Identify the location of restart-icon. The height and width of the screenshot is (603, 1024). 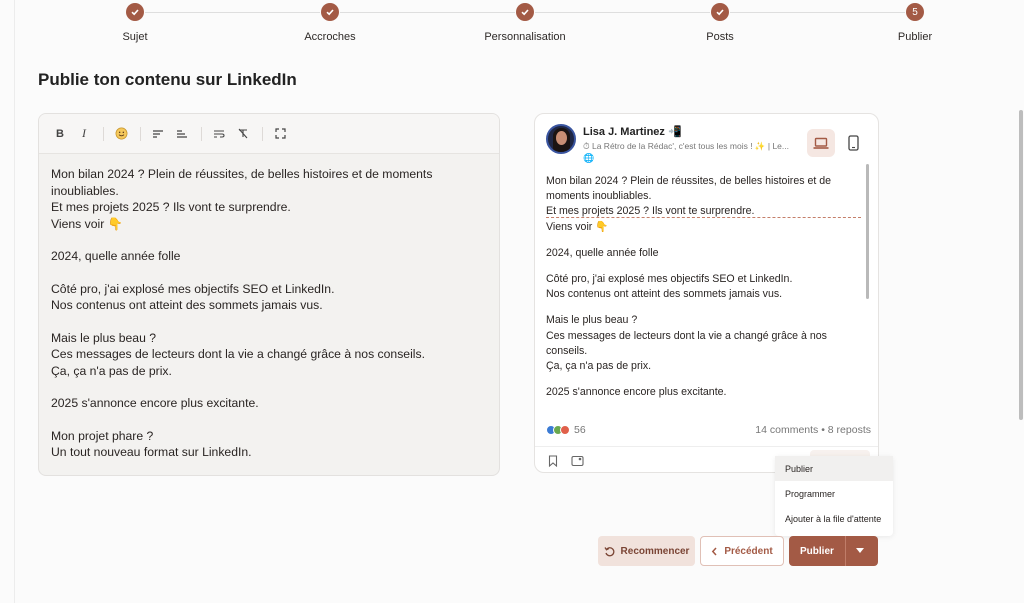
(608, 551).